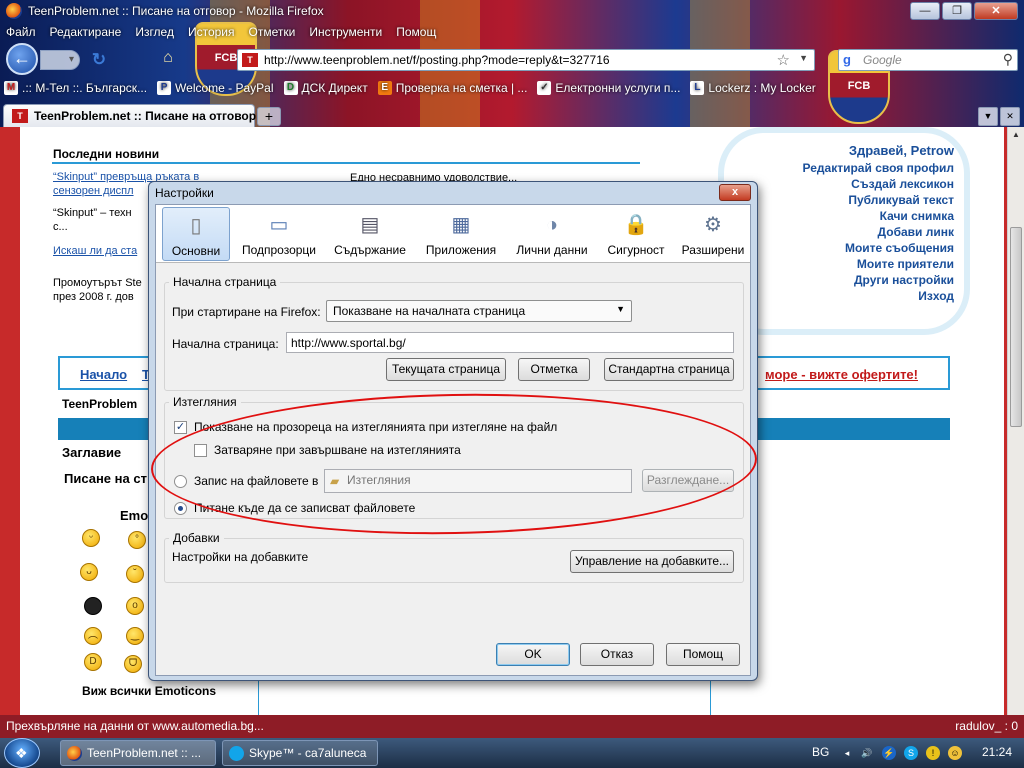 The width and height of the screenshot is (1024, 768). What do you see at coordinates (133, 664) in the screenshot?
I see `cheer-smiley-icon: ᗜ` at bounding box center [133, 664].